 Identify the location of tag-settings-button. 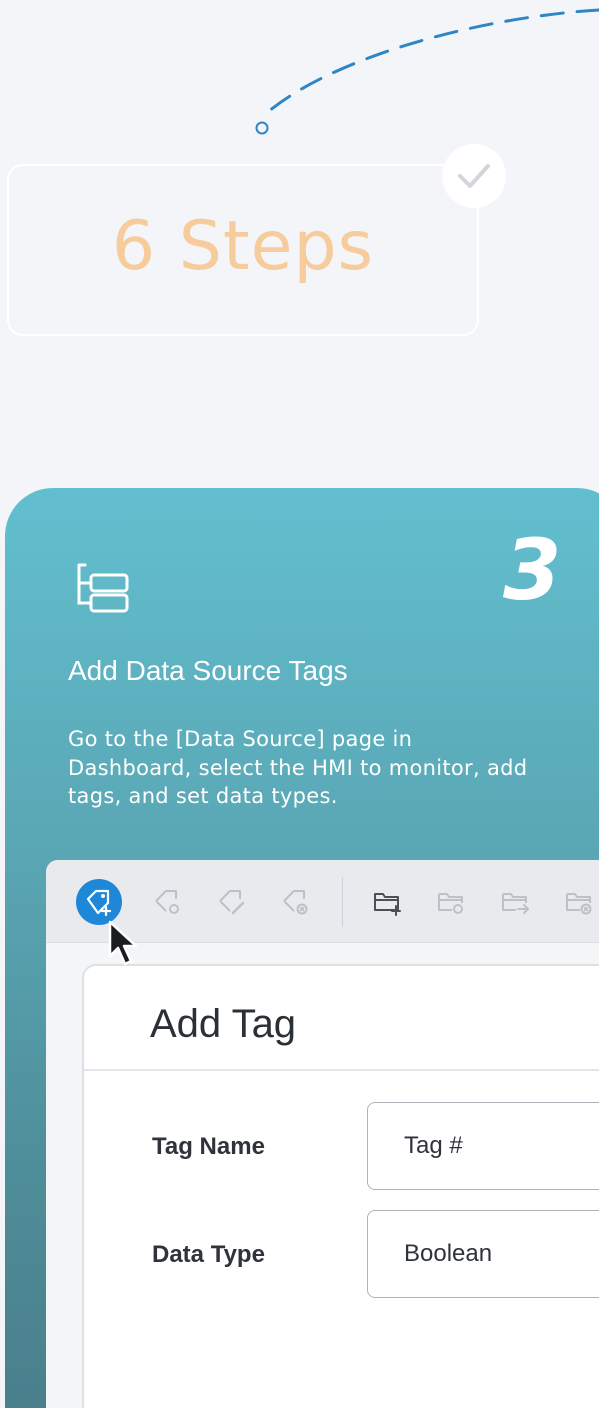
(167, 902).